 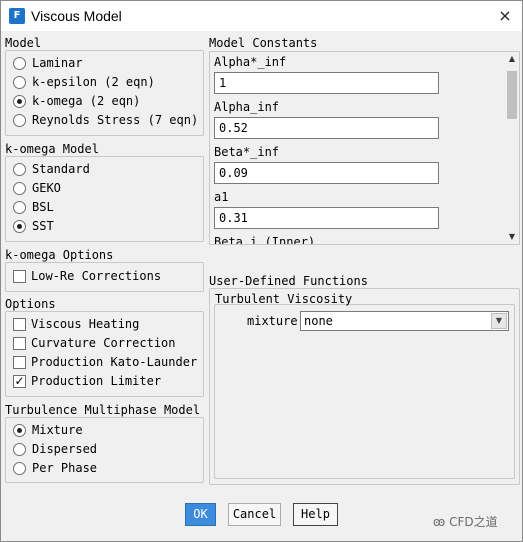 What do you see at coordinates (404, 321) in the screenshot?
I see `turbulent-viscosity-dropdown: none ▼` at bounding box center [404, 321].